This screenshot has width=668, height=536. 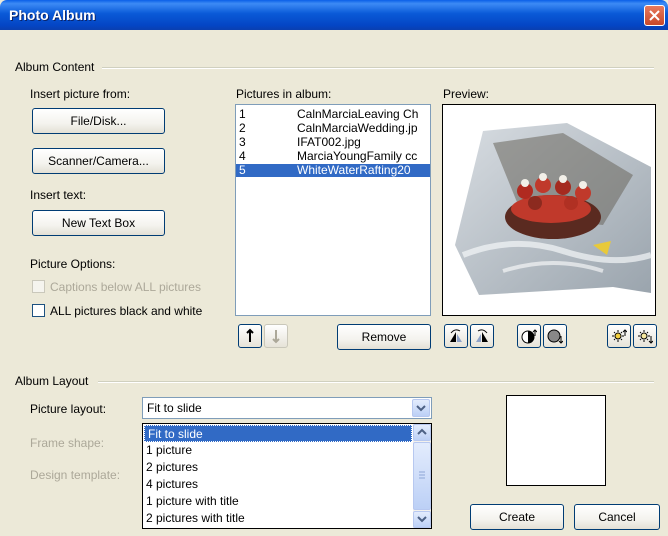 What do you see at coordinates (126, 311) in the screenshot?
I see `black-white-label: ALL pictures black and white` at bounding box center [126, 311].